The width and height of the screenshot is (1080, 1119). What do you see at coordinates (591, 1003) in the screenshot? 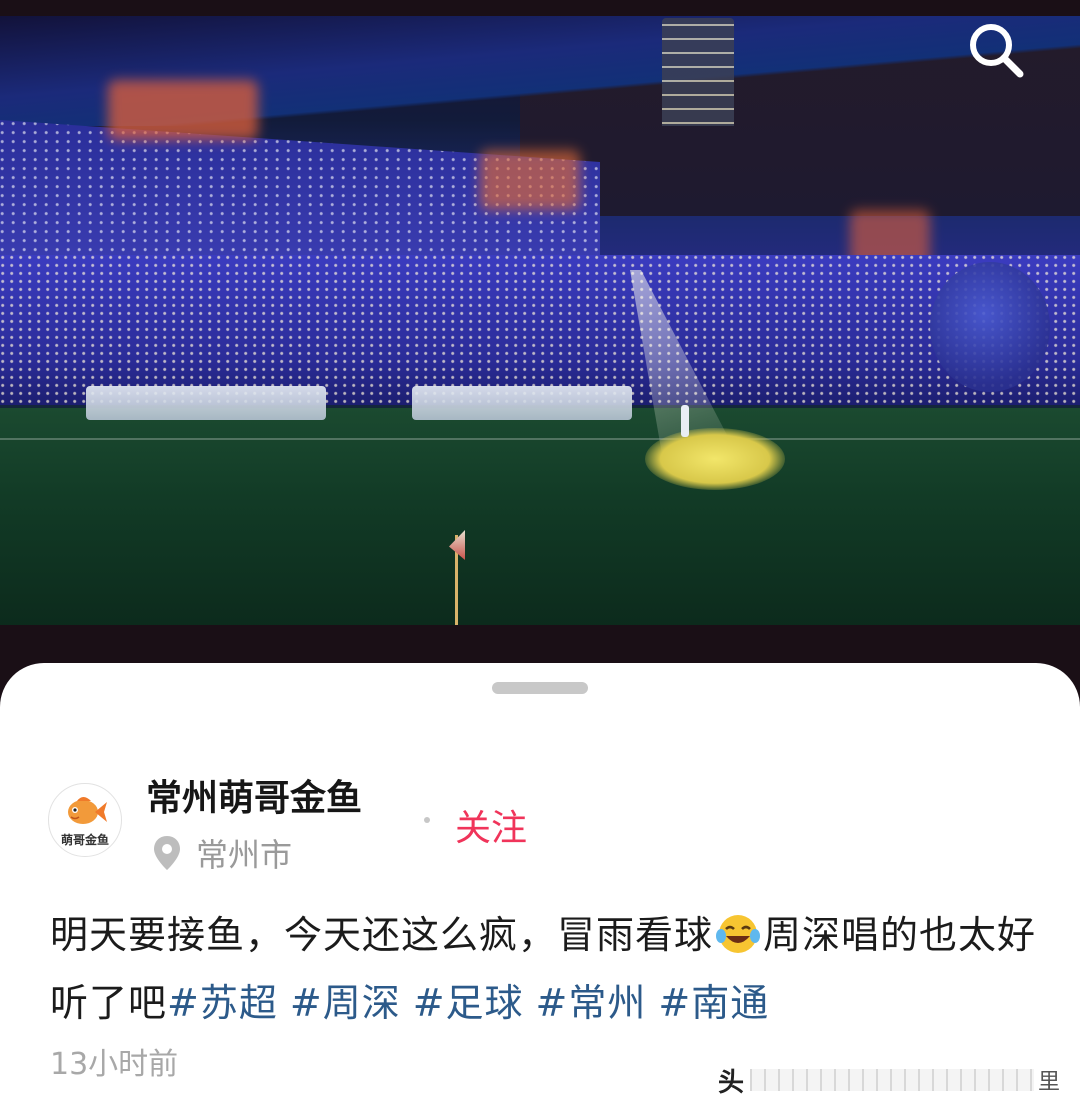
I see `hashtag-link: #常州` at bounding box center [591, 1003].